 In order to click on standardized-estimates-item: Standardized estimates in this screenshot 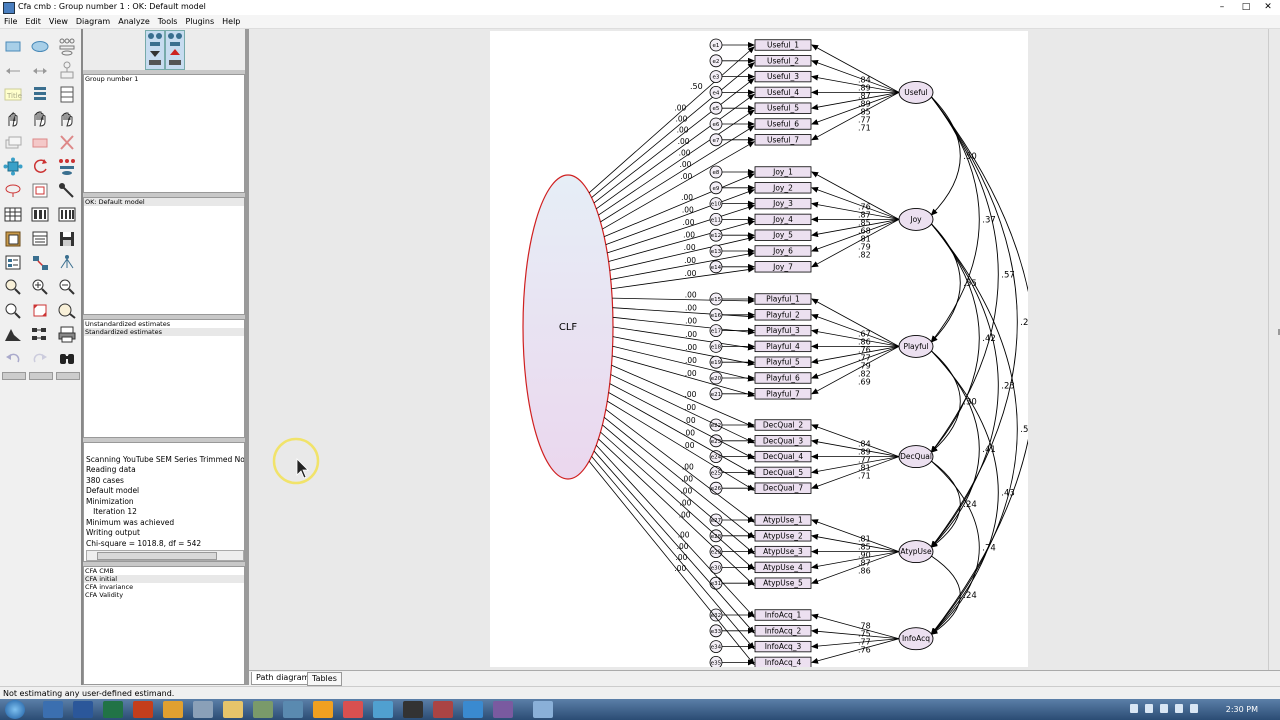, I will do `click(164, 332)`.